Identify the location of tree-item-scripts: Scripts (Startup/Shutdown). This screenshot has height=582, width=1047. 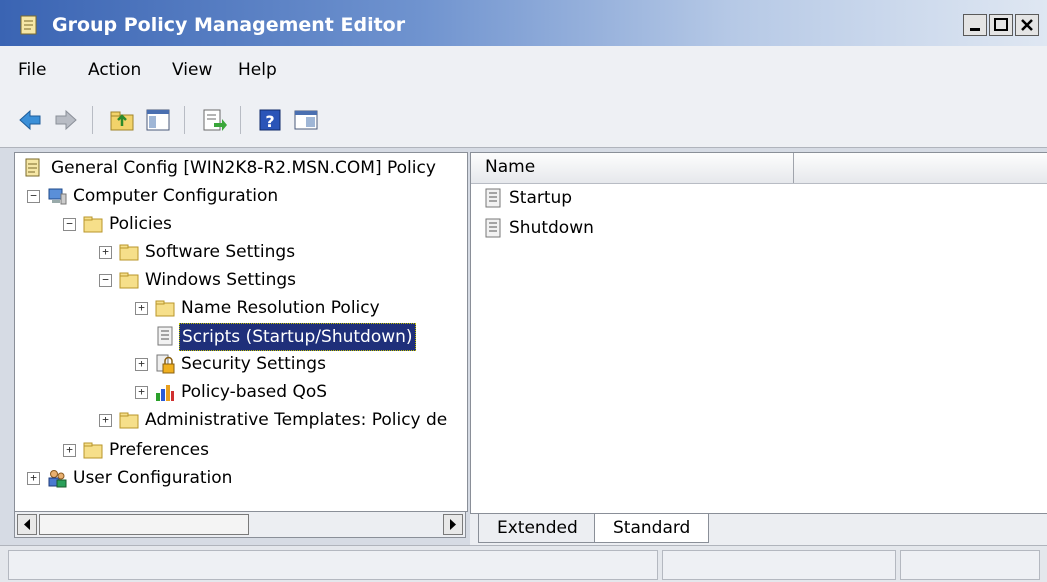
(240, 337).